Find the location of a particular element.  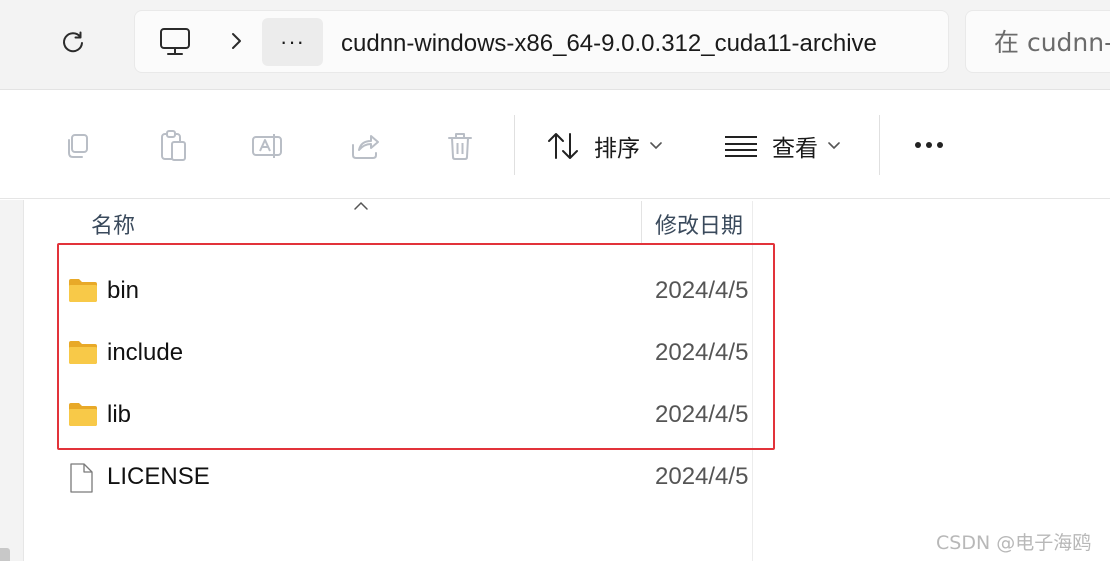

breadcrumb-overflow-button: ··· is located at coordinates (292, 42).